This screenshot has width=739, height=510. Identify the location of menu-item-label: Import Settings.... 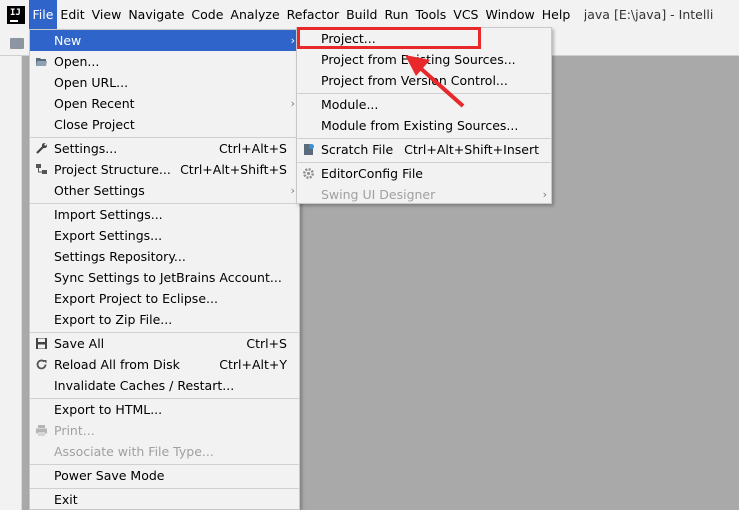
(108, 214).